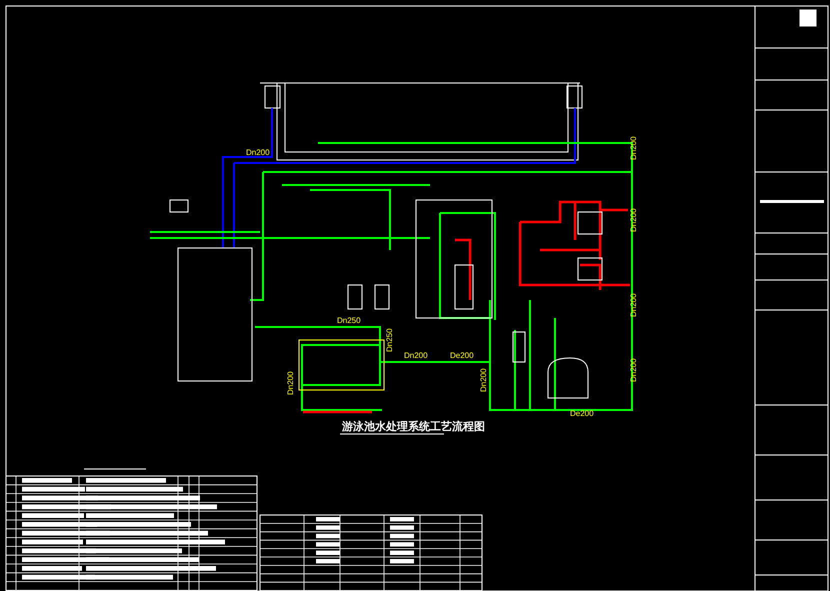 This screenshot has height=591, width=830. Describe the element at coordinates (413, 427) in the screenshot. I see `diagram-title: 游泳池水处理系统工艺流程图` at that location.